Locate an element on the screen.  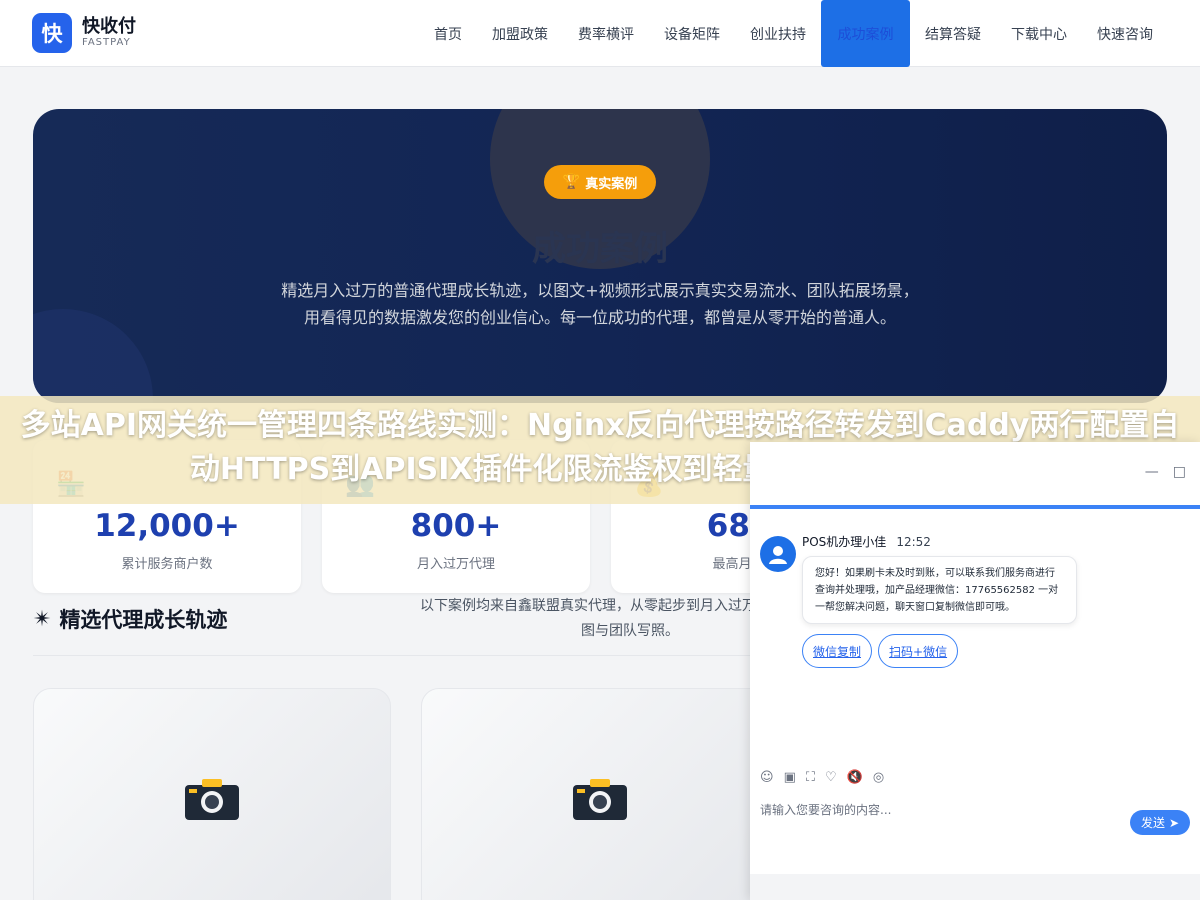
nav-join-policy: 加盟政策 is located at coordinates (520, 33).